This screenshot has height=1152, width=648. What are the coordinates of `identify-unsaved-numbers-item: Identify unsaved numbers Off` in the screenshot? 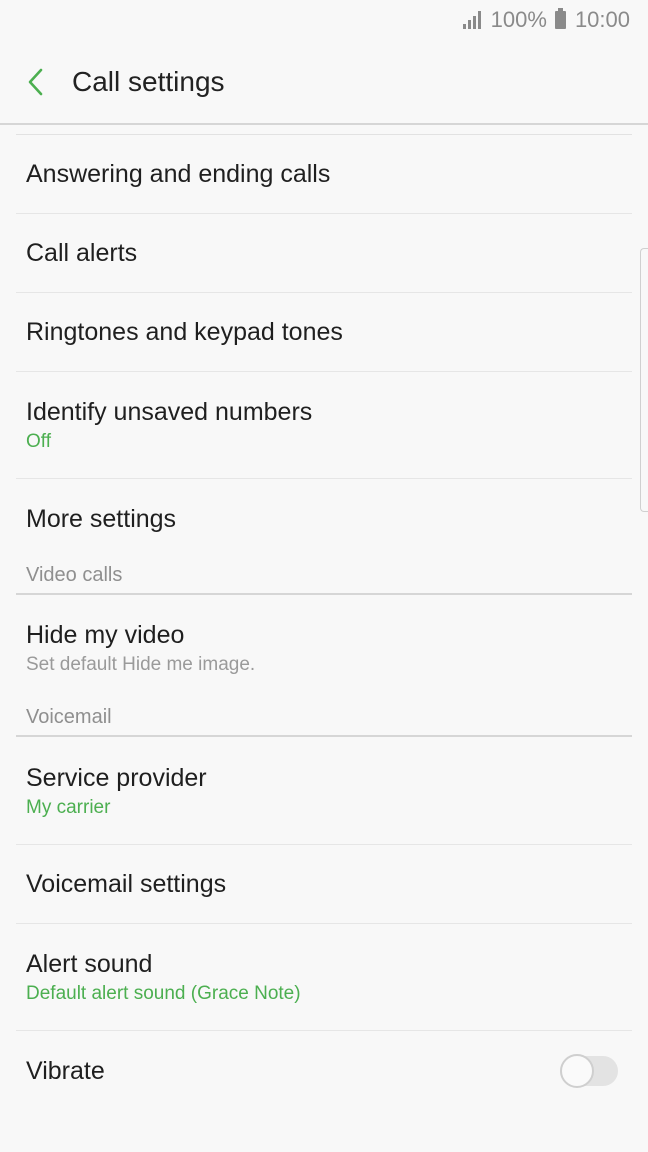 It's located at (324, 425).